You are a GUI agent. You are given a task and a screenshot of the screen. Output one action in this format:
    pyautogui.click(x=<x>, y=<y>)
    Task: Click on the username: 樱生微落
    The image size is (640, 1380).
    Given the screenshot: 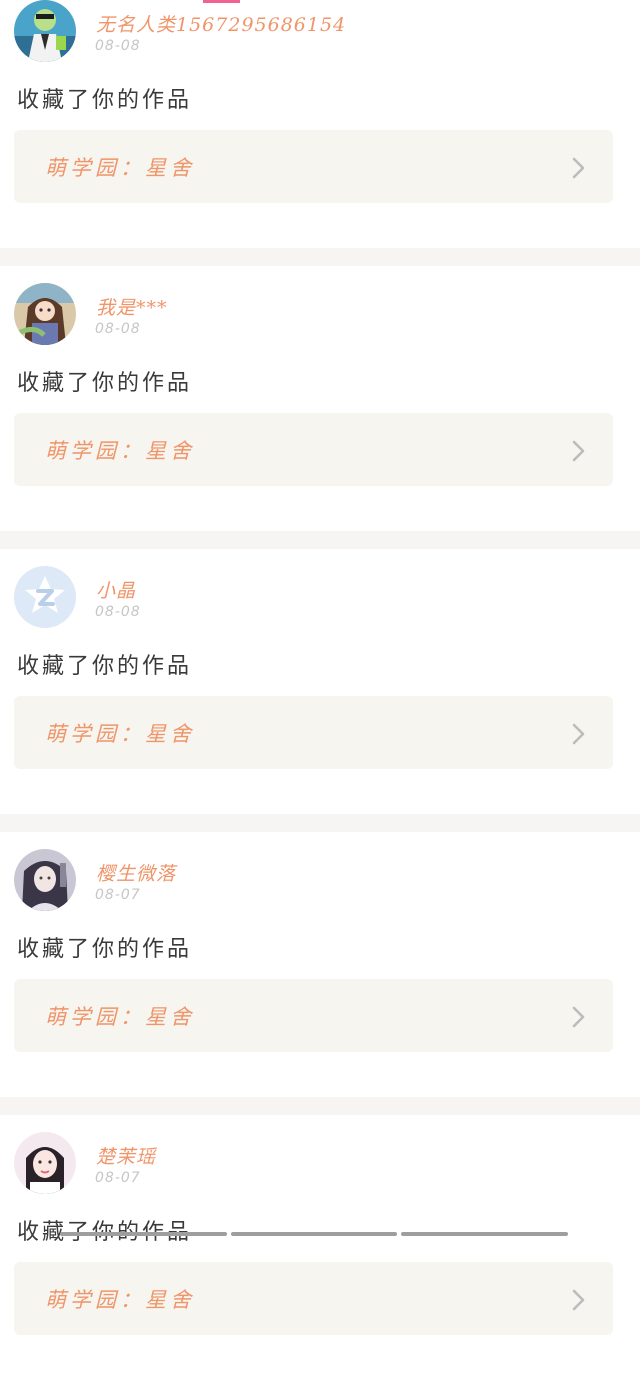 What is the action you would take?
    pyautogui.click(x=136, y=872)
    